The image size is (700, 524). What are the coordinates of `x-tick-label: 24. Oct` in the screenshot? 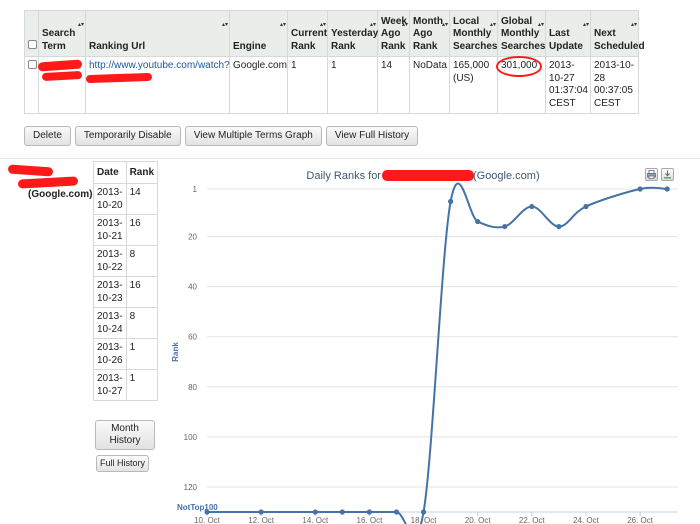 It's located at (586, 520).